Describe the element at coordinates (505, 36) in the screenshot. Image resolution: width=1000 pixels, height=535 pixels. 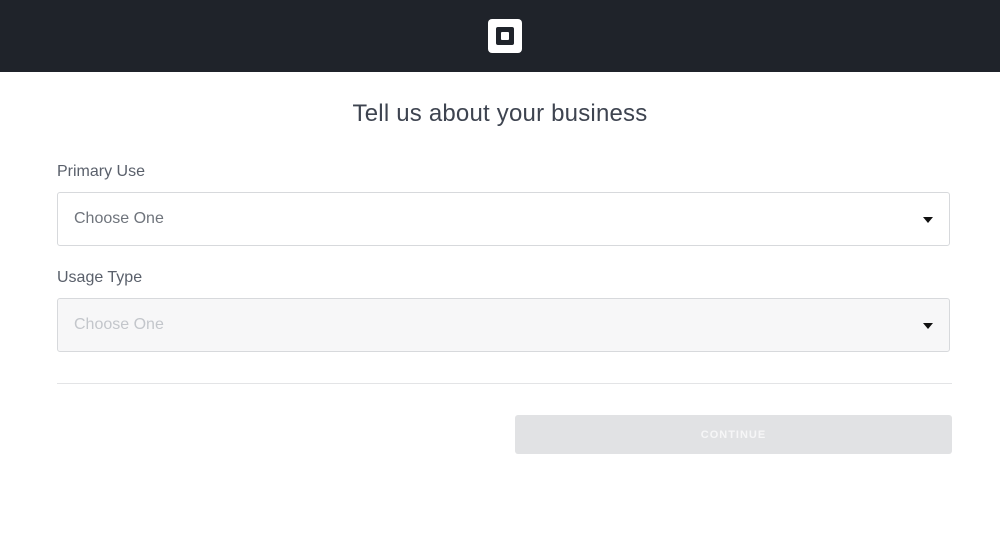
I see `square-logo-icon` at that location.